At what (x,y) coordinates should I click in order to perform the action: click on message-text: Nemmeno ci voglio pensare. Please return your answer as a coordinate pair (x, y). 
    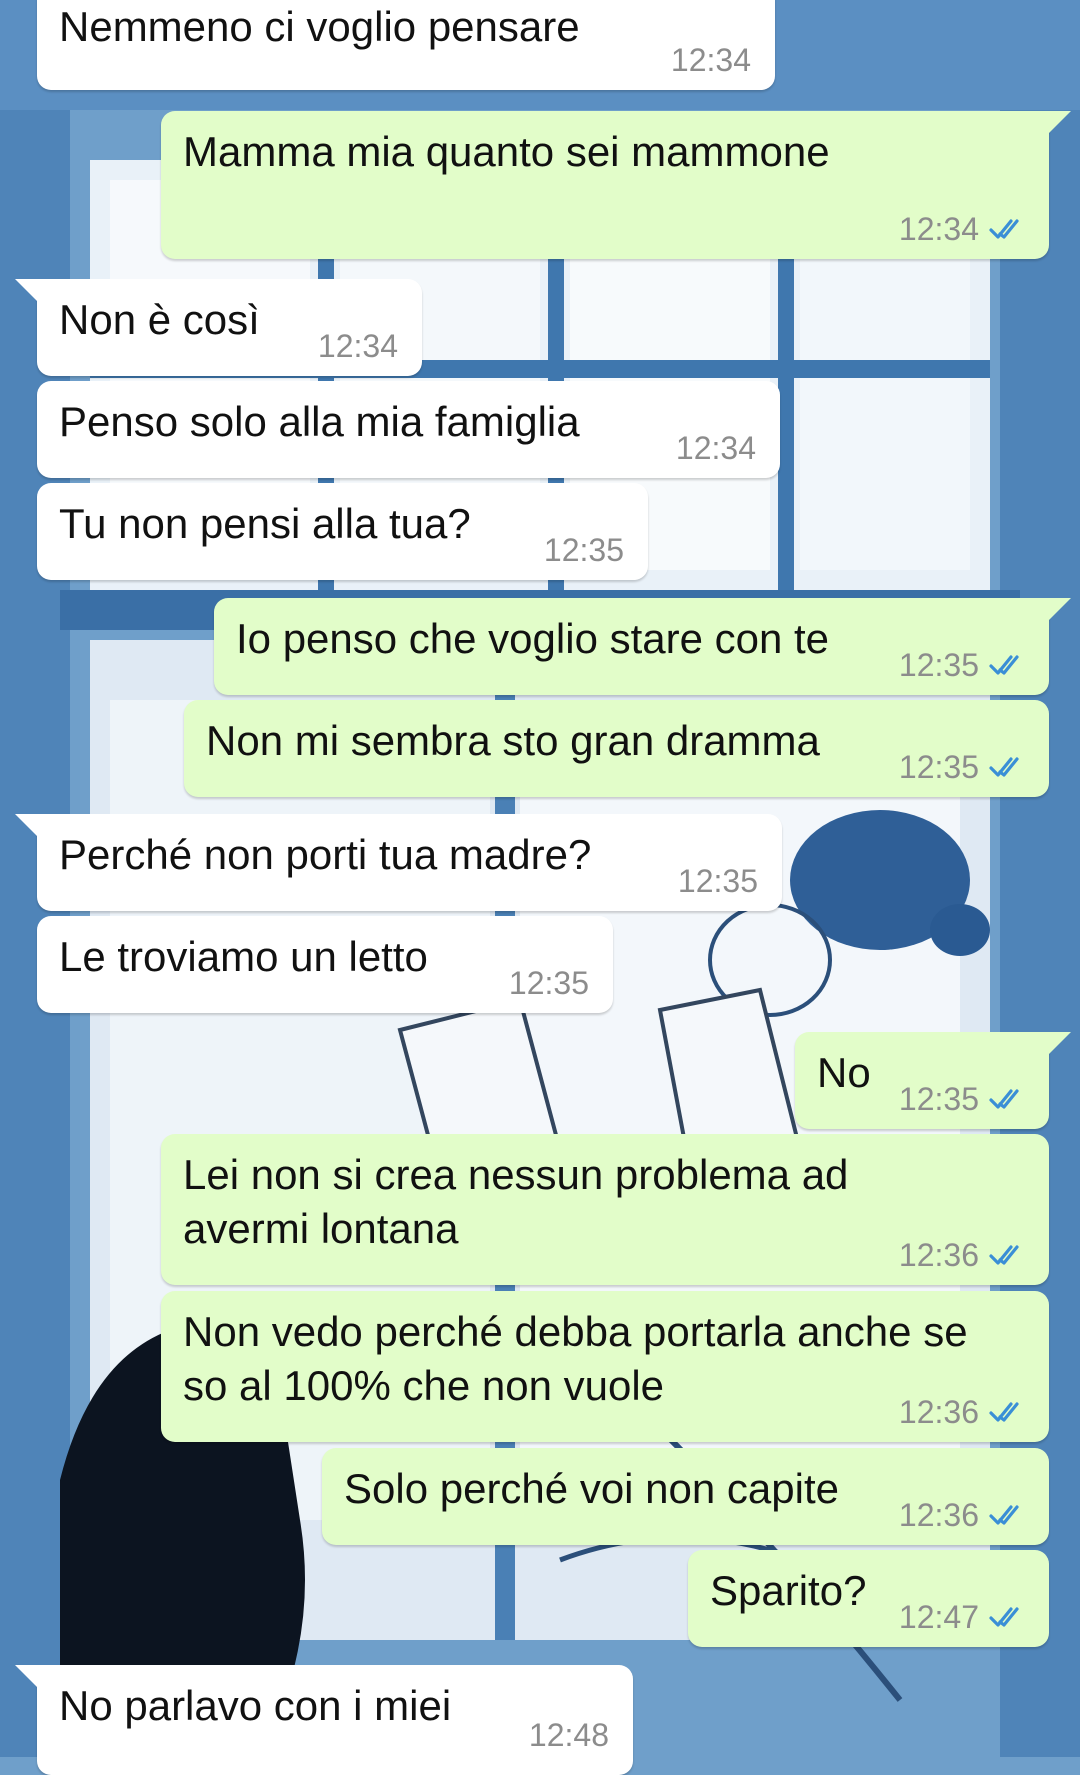
    Looking at the image, I should click on (319, 26).